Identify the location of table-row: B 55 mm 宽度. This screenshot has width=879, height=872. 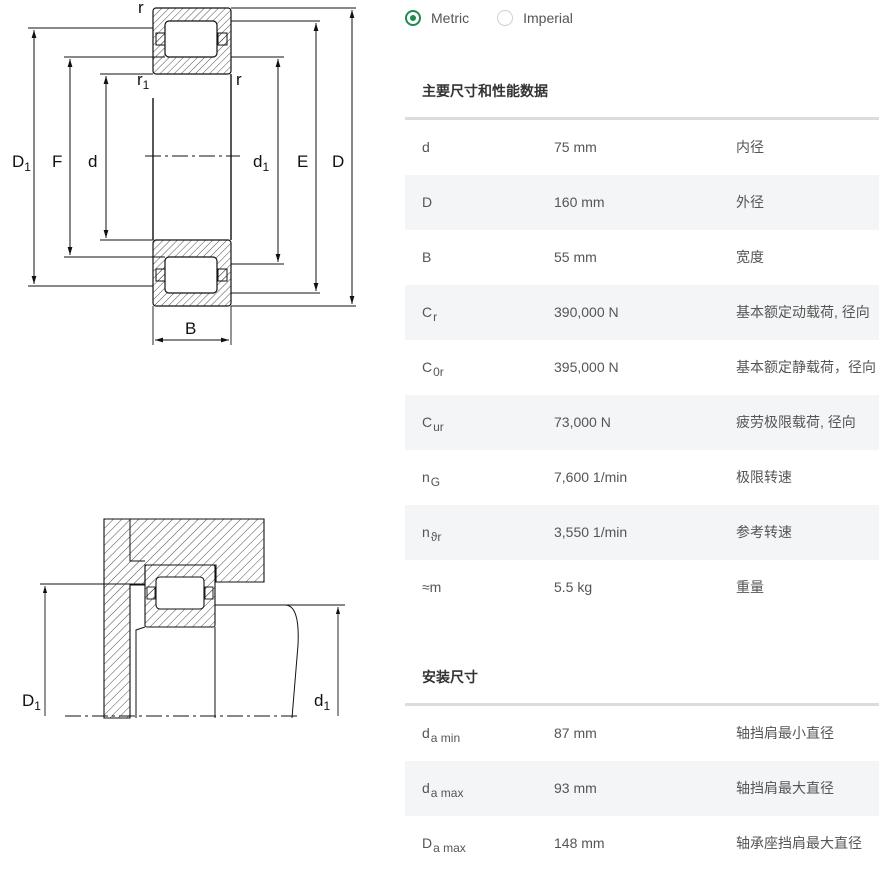
(642, 257).